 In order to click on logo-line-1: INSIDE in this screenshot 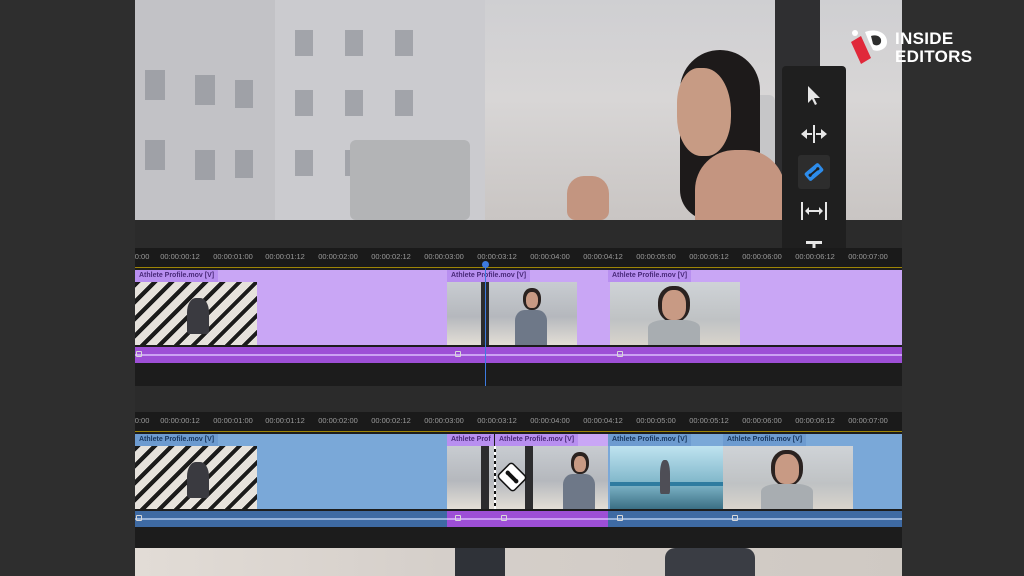, I will do `click(924, 38)`.